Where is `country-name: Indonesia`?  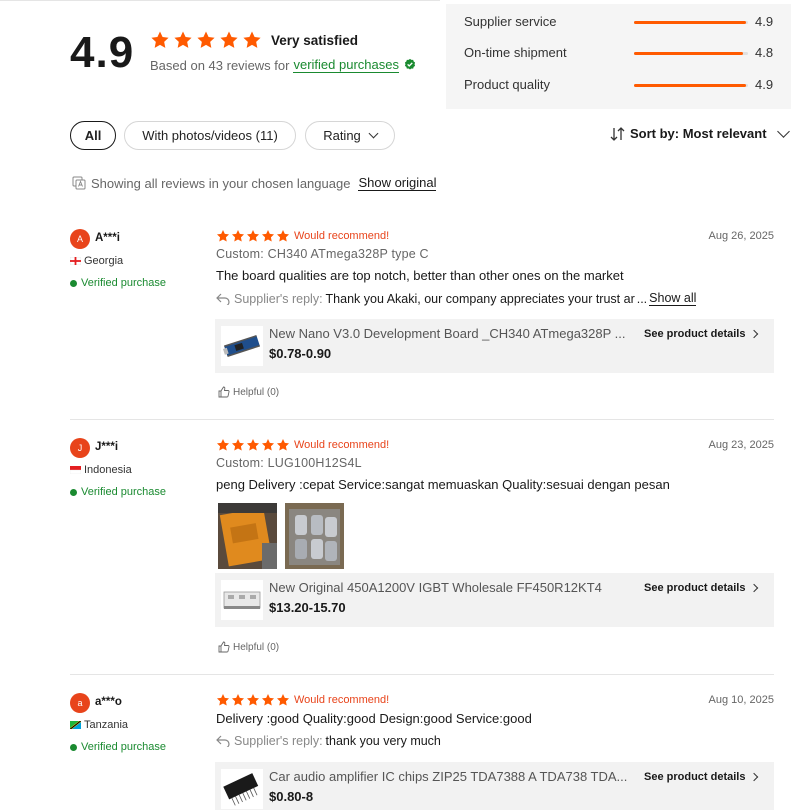
country-name: Indonesia is located at coordinates (108, 470).